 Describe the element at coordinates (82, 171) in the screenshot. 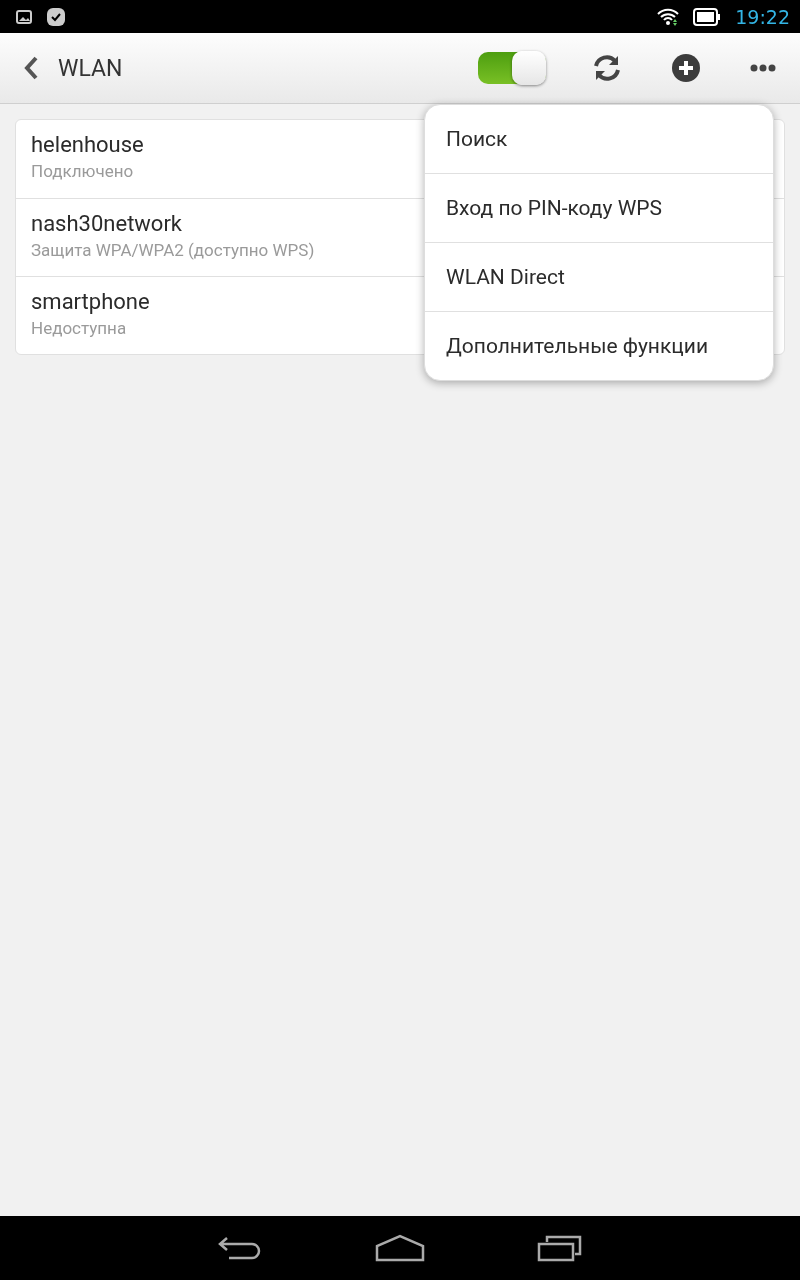

I see `network-status: Подключено` at that location.